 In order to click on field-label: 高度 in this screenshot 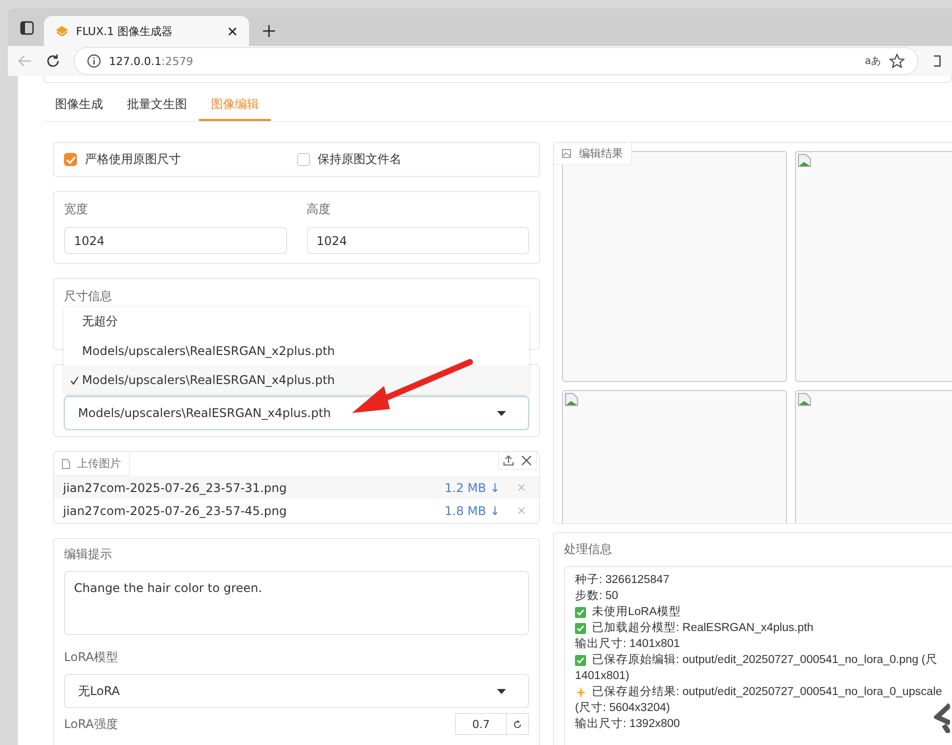, I will do `click(319, 209)`.